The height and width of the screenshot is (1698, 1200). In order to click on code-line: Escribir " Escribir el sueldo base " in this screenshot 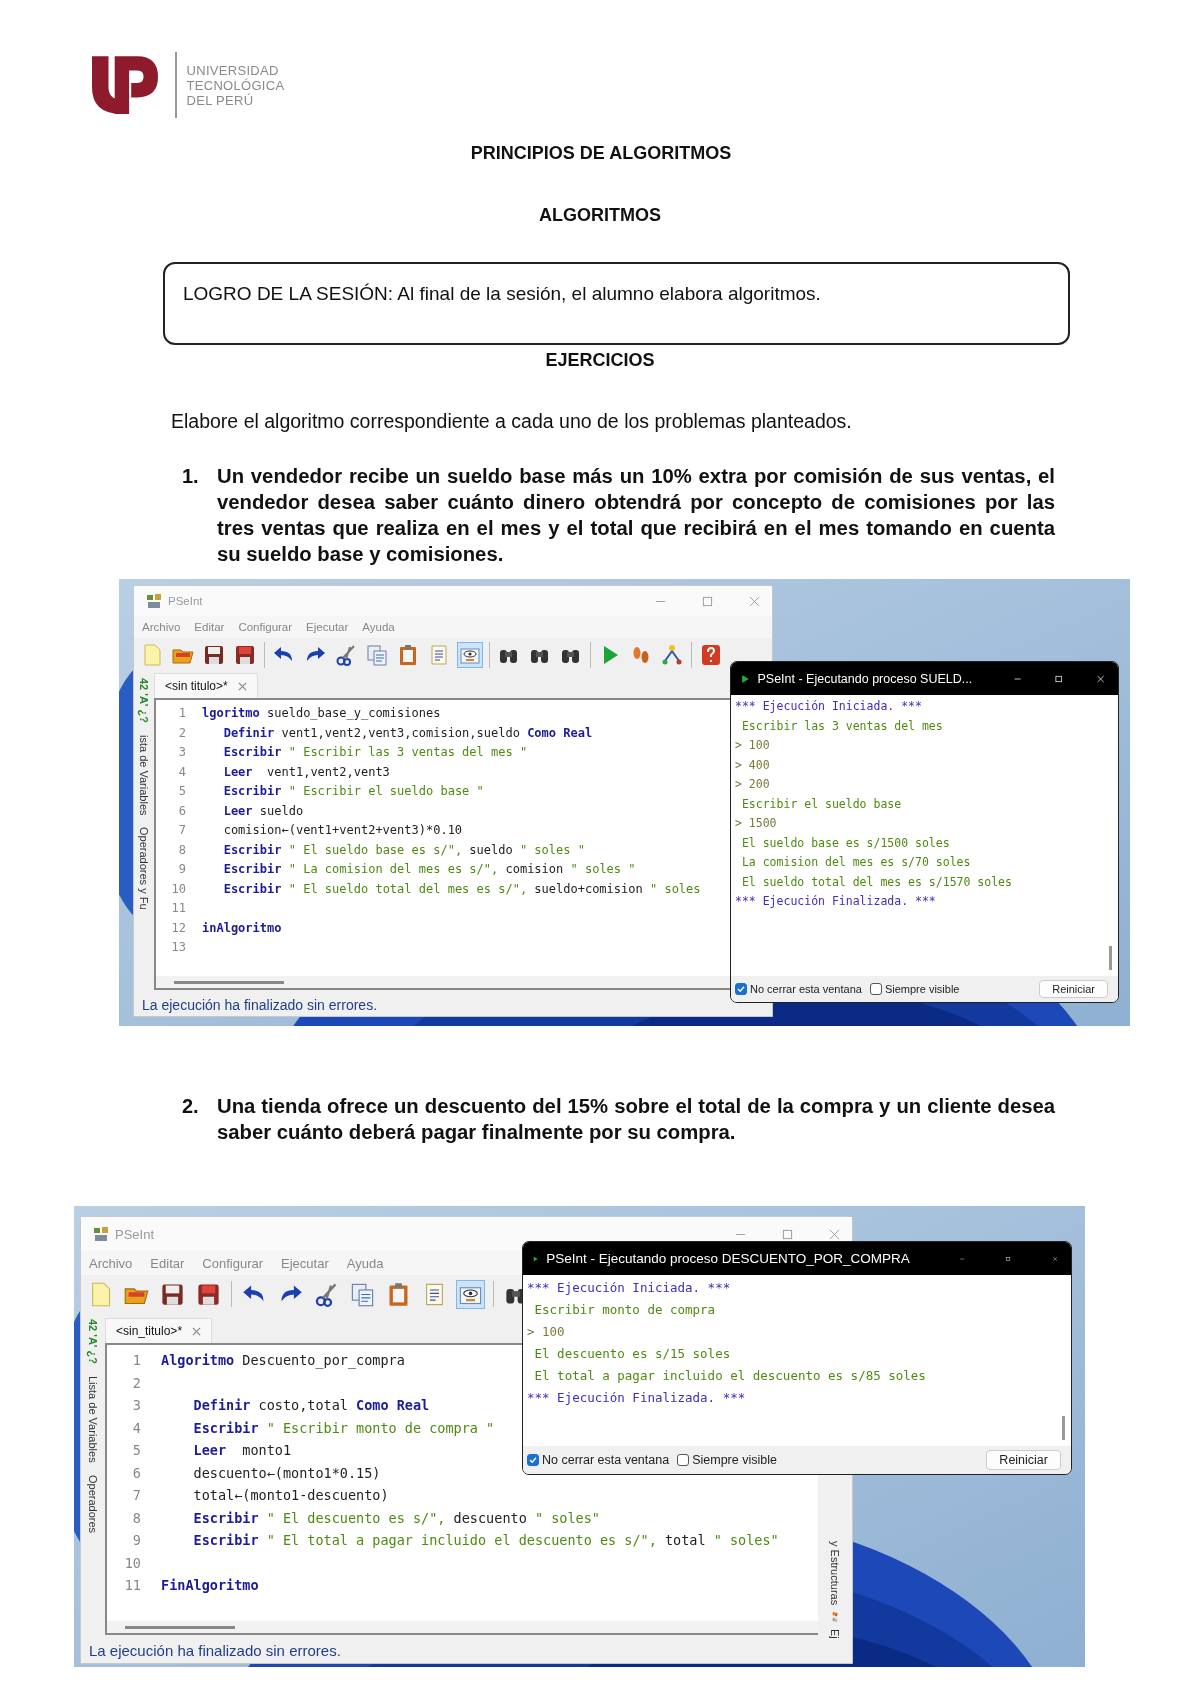, I will do `click(353, 791)`.